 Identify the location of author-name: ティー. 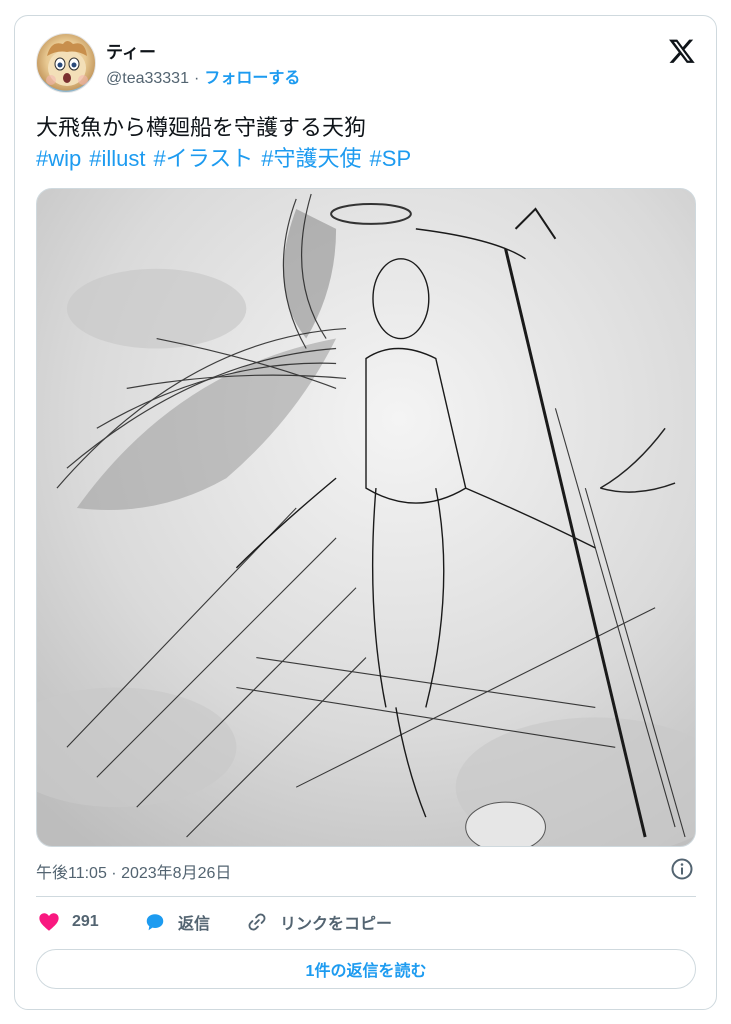
(131, 50).